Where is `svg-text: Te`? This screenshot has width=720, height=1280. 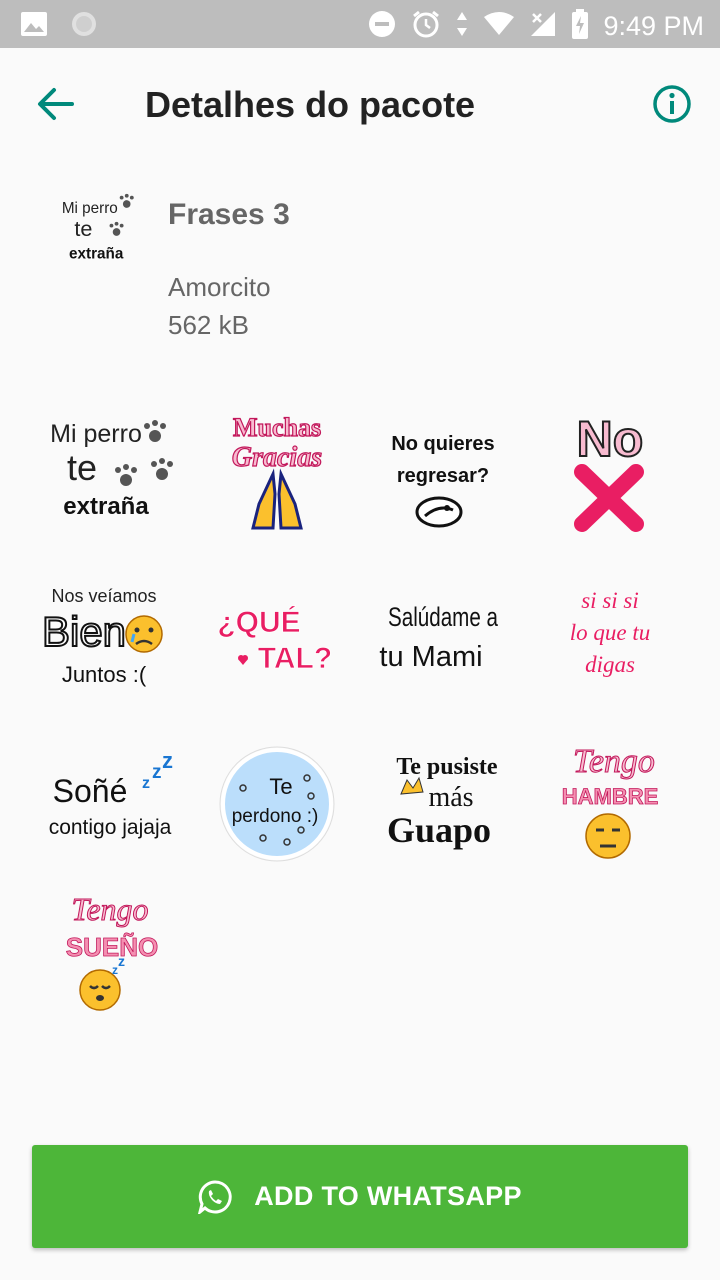
svg-text: Te is located at coordinates (280, 786).